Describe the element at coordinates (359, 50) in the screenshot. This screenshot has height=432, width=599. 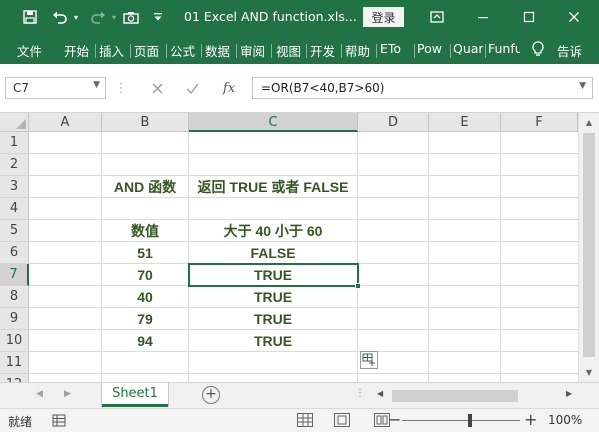
I see `tab-help: 帮助` at that location.